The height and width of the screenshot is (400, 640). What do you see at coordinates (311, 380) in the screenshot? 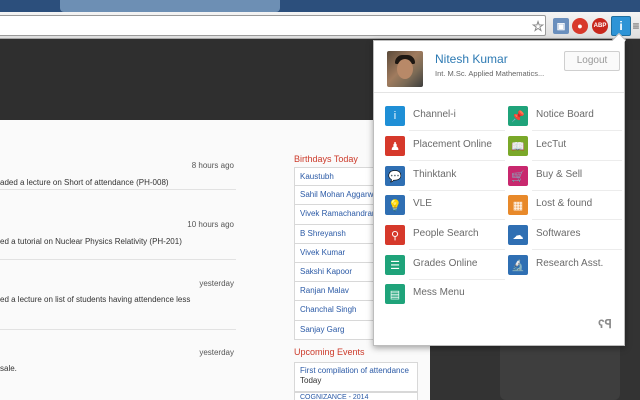
I see `event-when: Today` at bounding box center [311, 380].